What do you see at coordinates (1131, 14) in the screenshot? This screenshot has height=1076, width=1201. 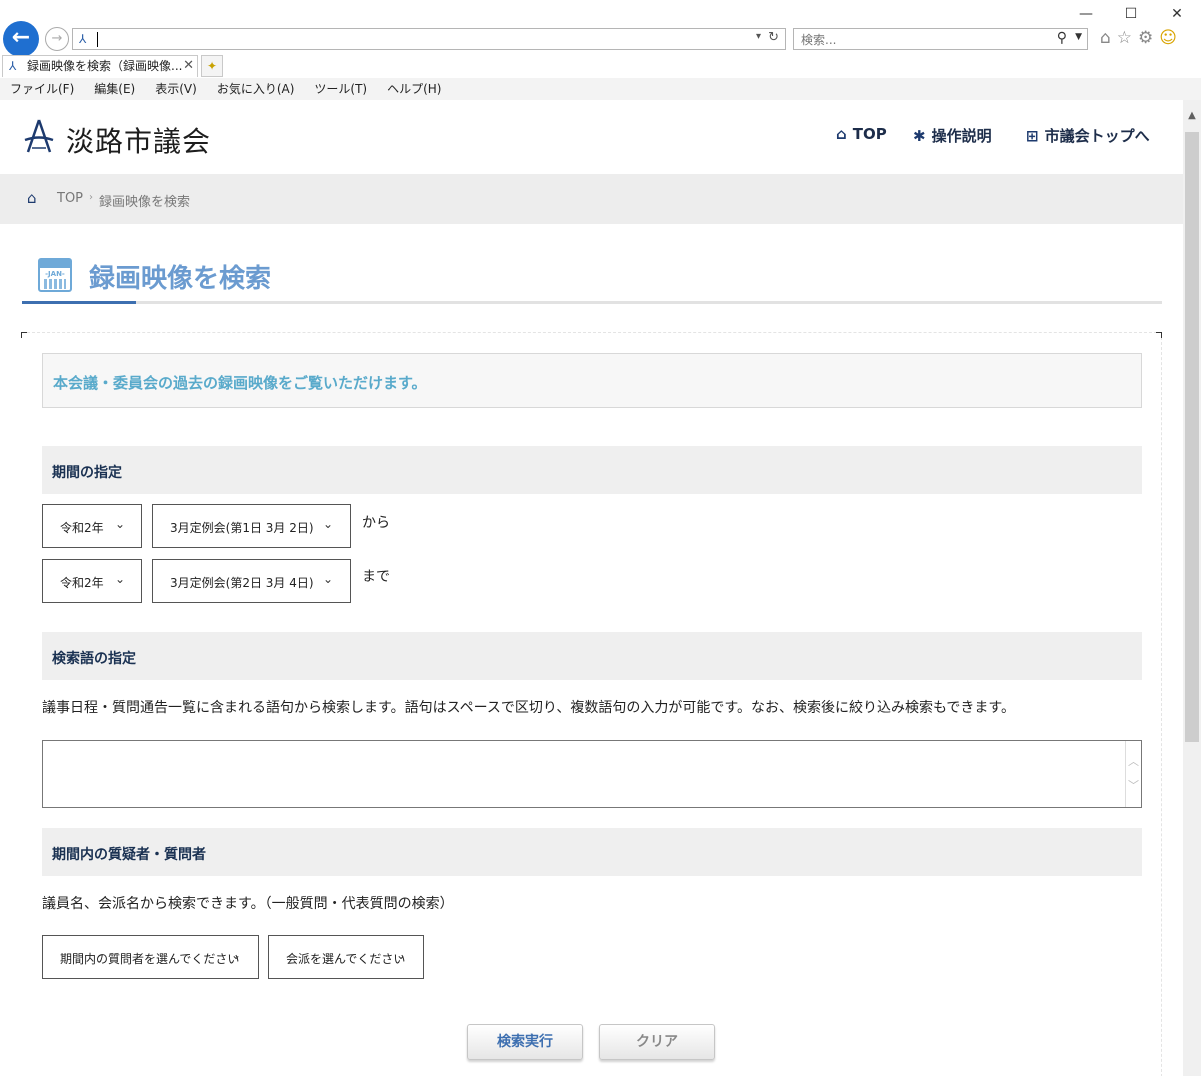 I see `maximize-button: ☐` at bounding box center [1131, 14].